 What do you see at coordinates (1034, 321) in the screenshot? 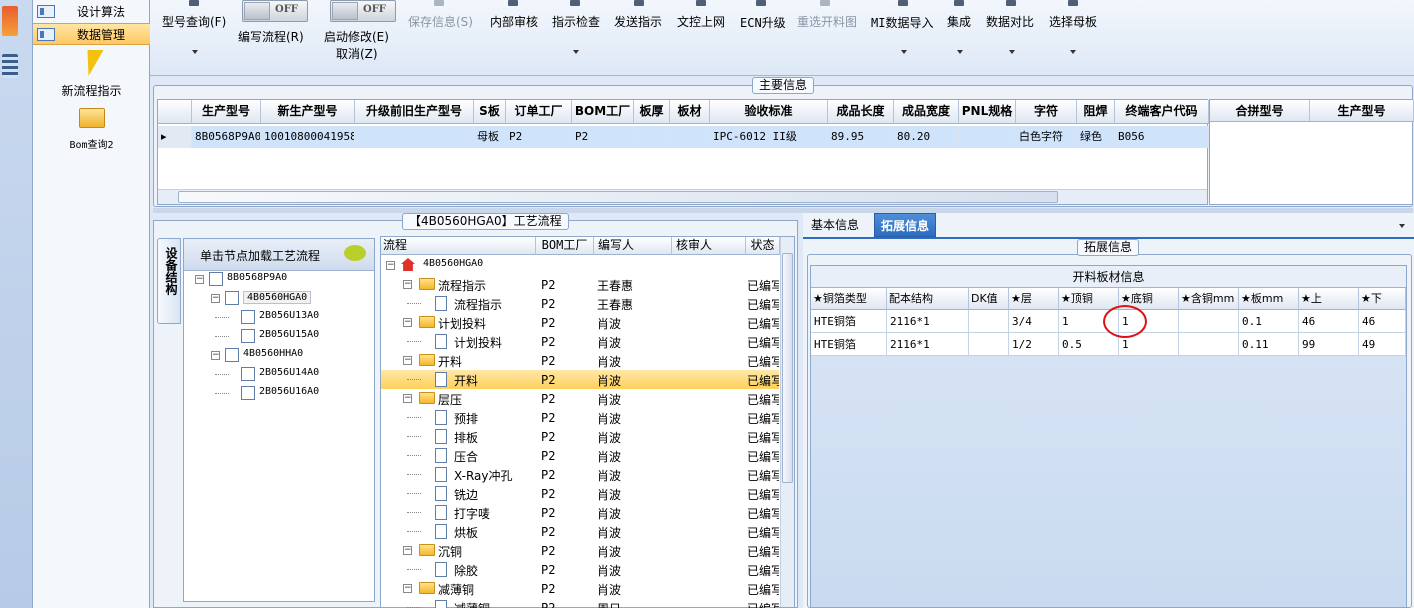
I see `table-cell: 3/4` at bounding box center [1034, 321].